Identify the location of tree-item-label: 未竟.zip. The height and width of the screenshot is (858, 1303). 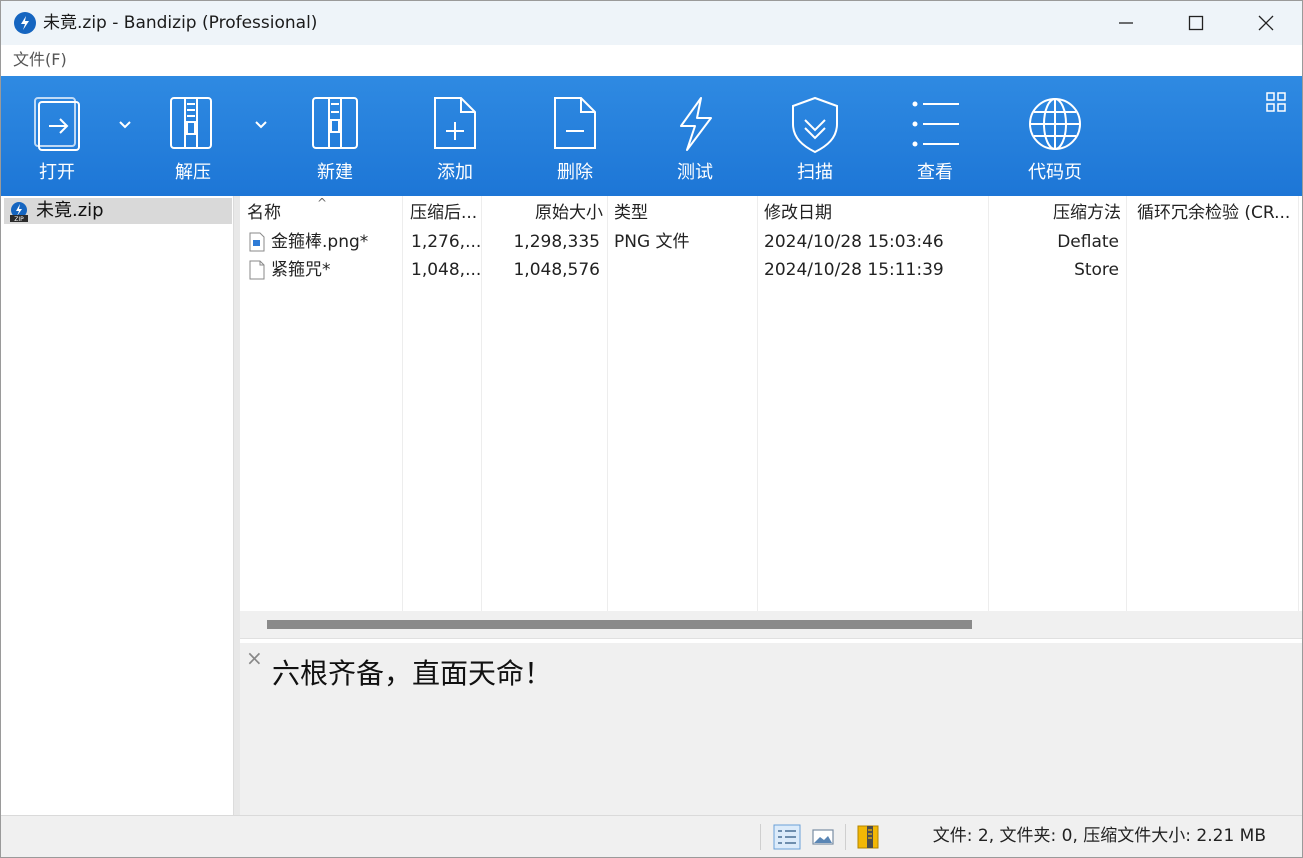
(70, 210).